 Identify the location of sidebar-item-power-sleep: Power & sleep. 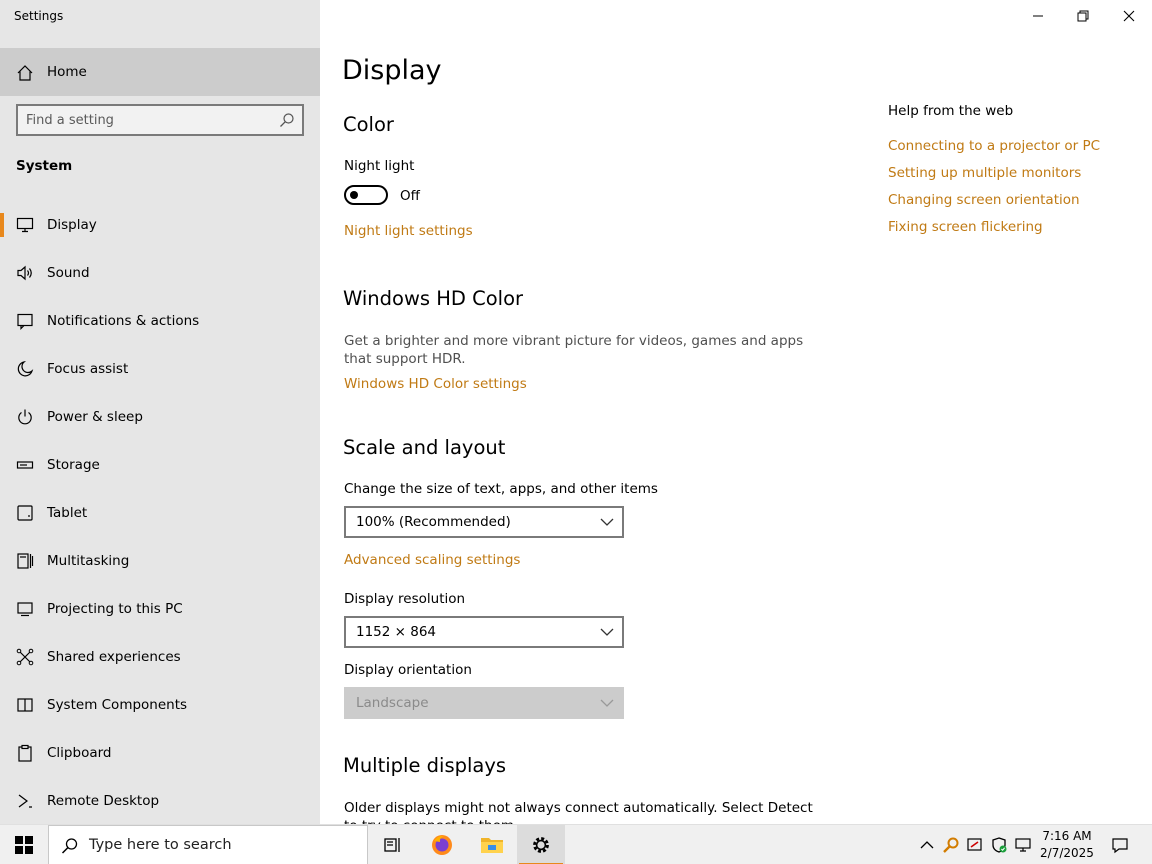
(160, 417).